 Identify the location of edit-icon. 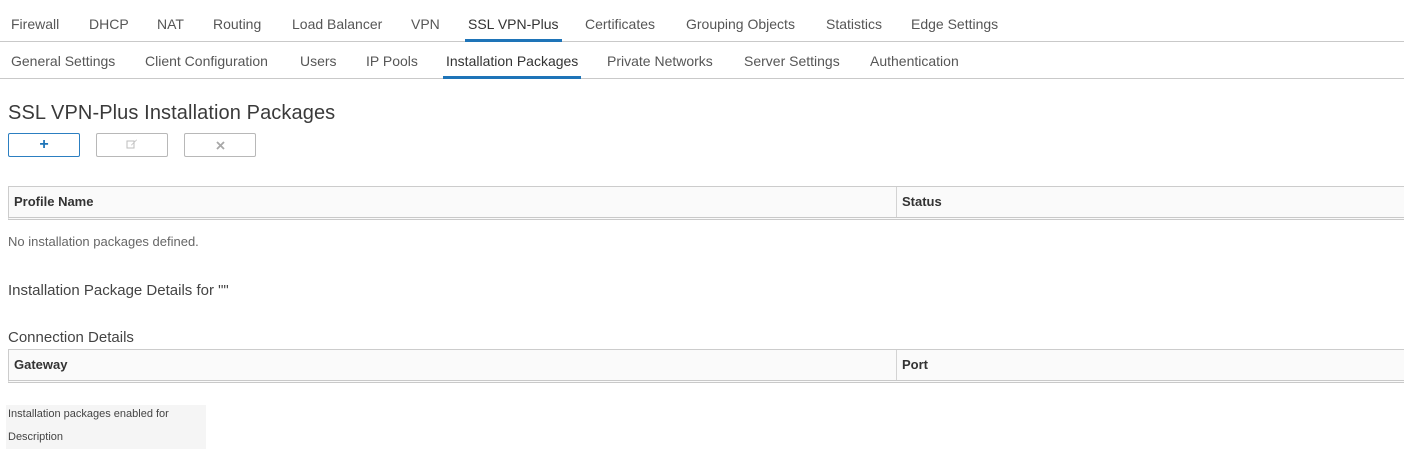
(132, 145).